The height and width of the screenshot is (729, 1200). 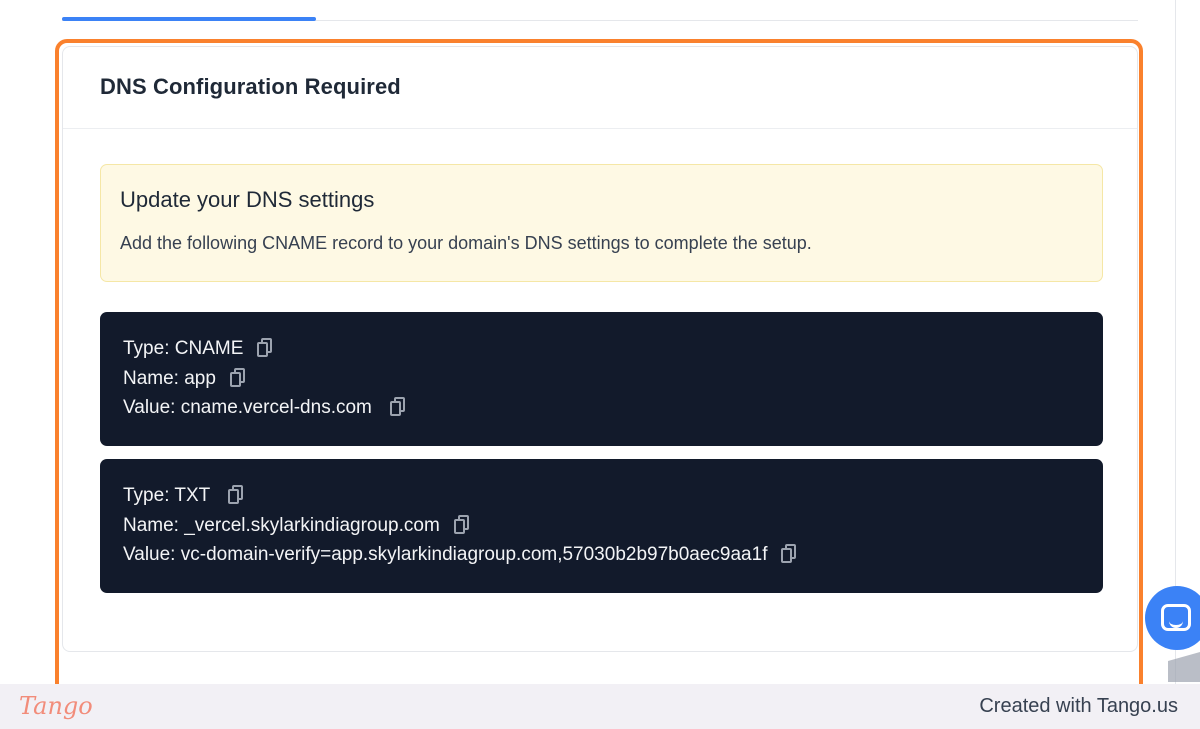 I want to click on created-with-text: Created with Tango.us, so click(x=1078, y=706).